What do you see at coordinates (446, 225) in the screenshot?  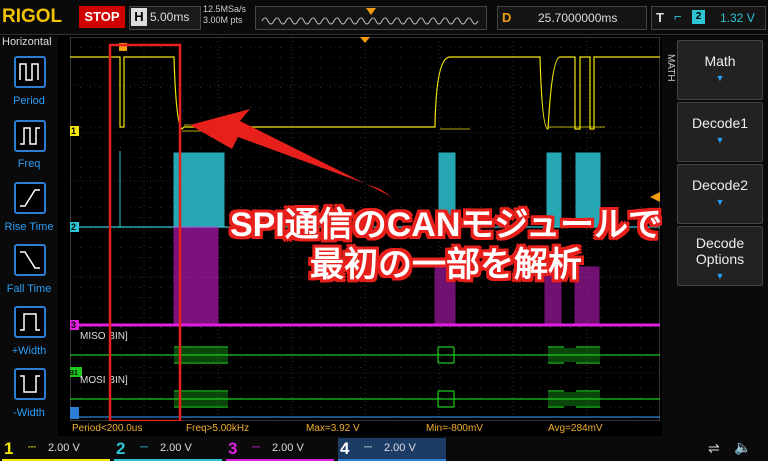 I see `annotation-line-1: SPI通信のCANモジュールで` at bounding box center [446, 225].